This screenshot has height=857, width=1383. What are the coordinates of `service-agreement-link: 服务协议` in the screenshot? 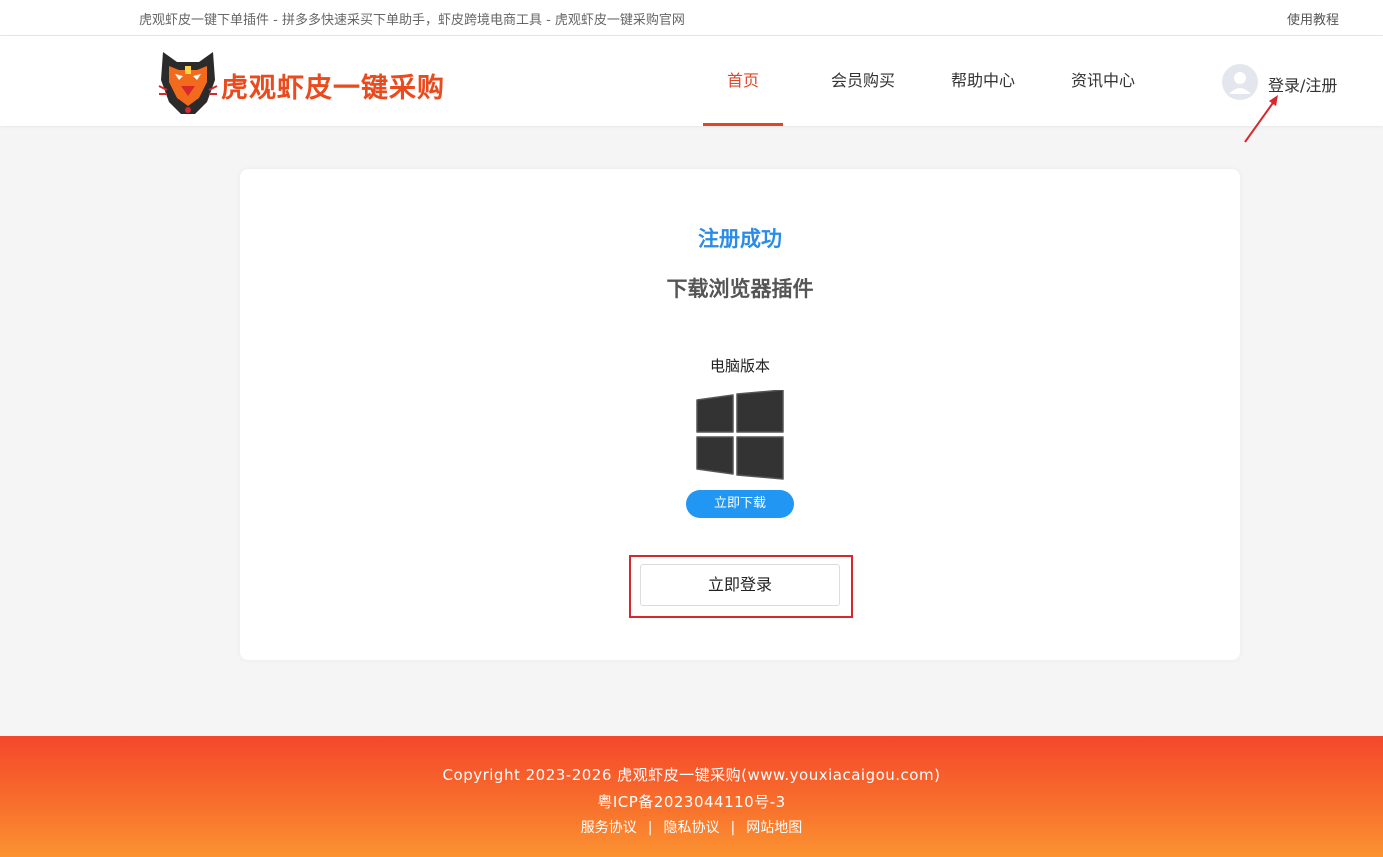 It's located at (609, 828).